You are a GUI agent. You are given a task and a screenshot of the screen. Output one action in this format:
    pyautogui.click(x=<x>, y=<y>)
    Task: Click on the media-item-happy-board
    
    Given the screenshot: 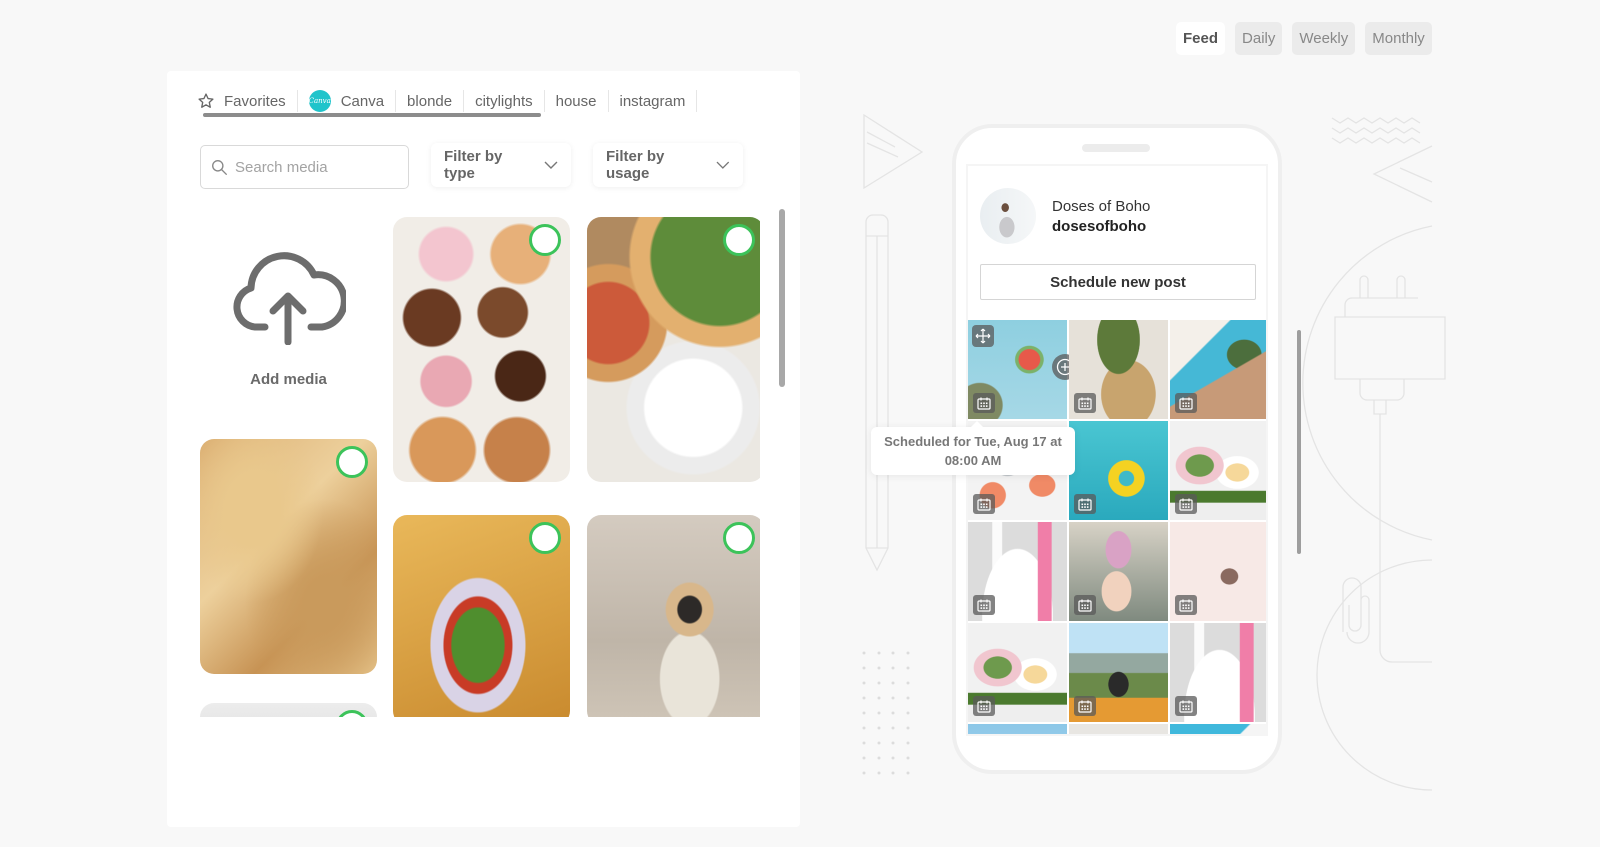 What is the action you would take?
    pyautogui.click(x=288, y=710)
    